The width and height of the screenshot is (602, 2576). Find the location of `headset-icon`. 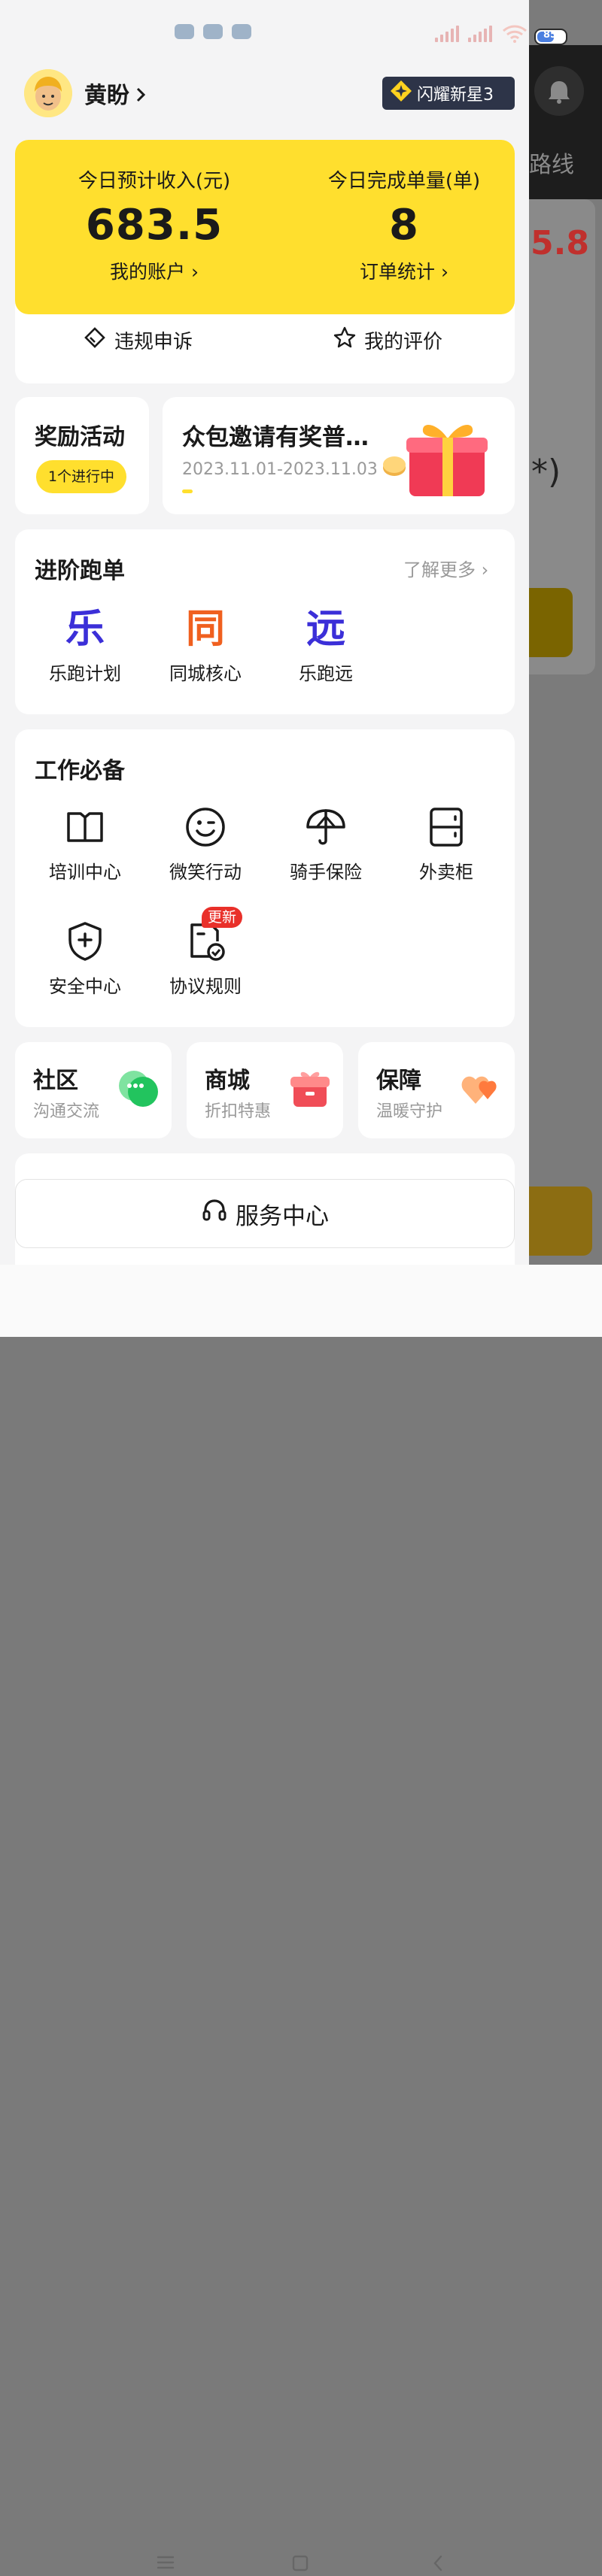

headset-icon is located at coordinates (214, 1213).